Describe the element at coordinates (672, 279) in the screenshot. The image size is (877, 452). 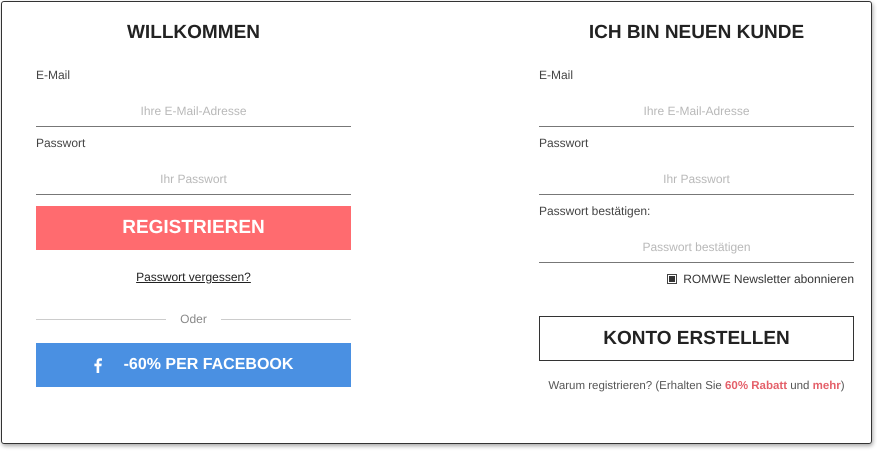
I see `newsletter-checkbox` at that location.